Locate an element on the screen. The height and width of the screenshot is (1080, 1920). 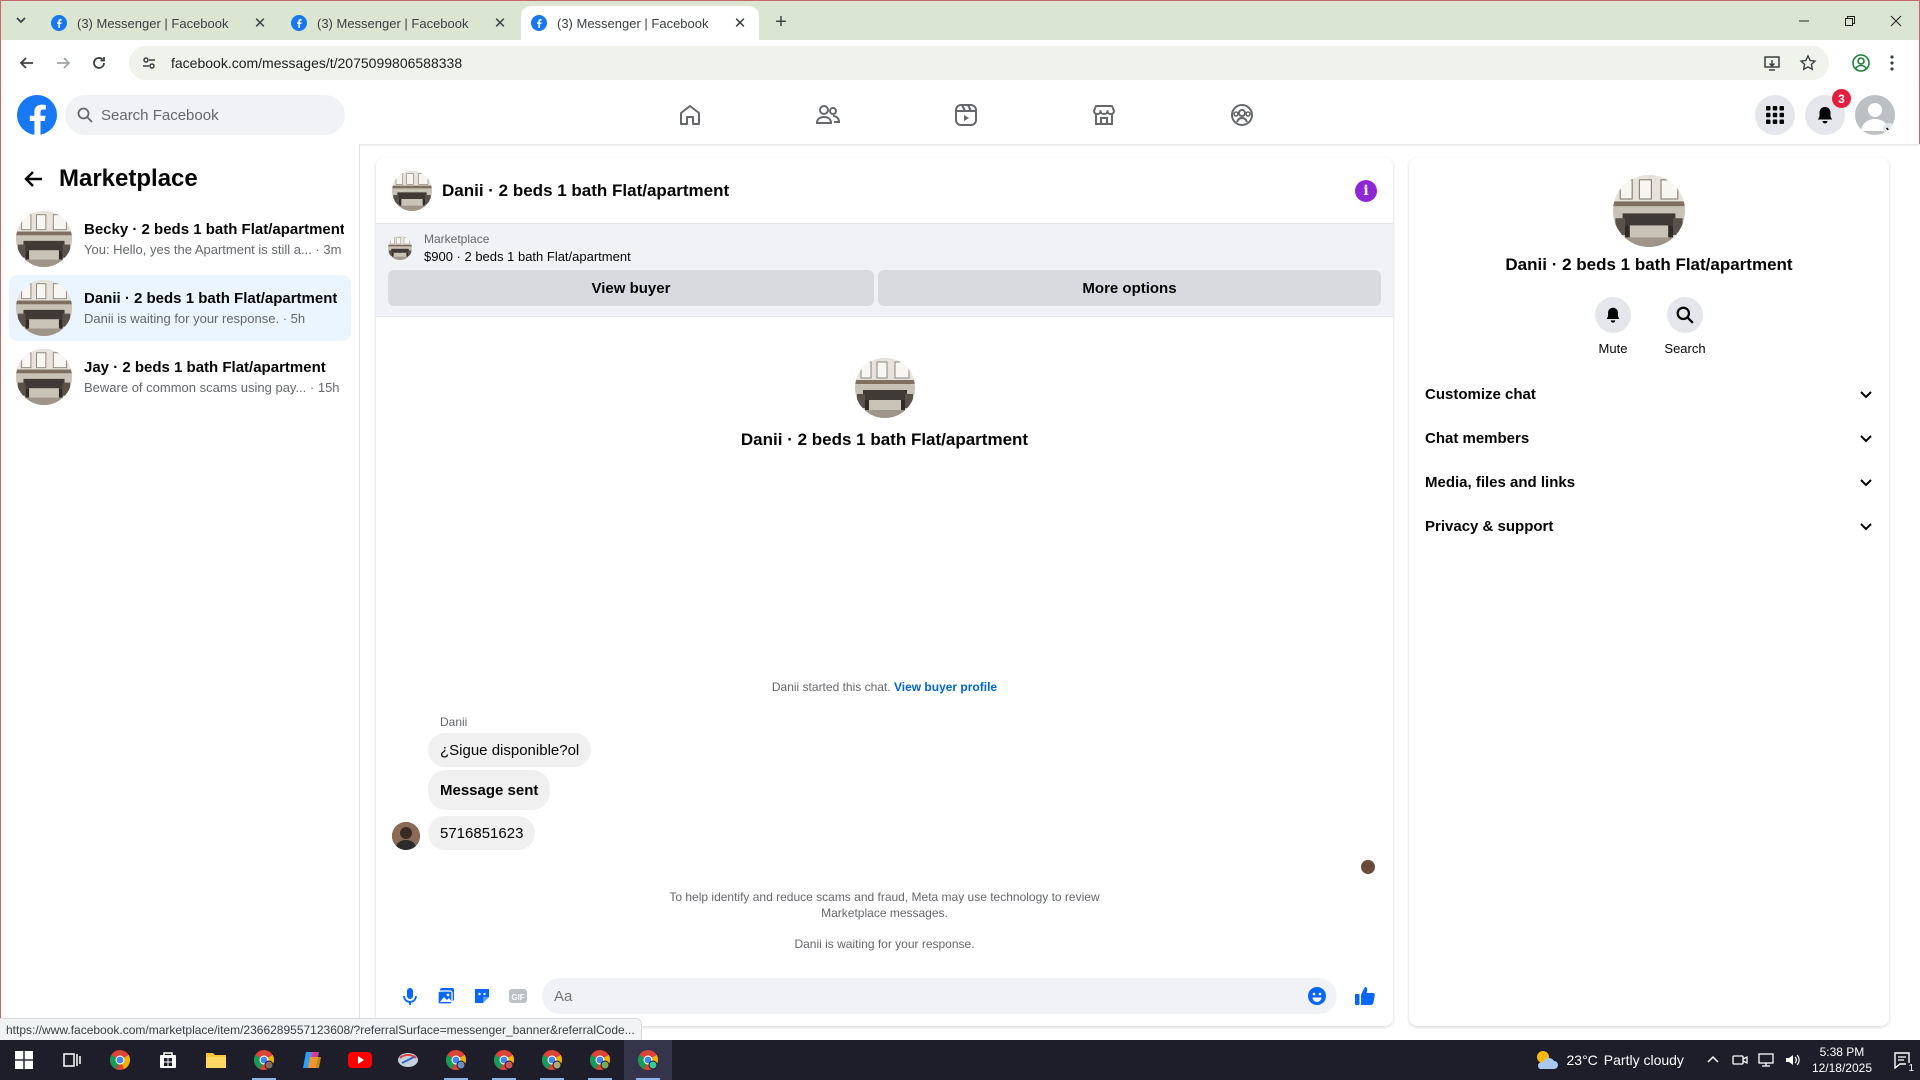
marketplace-icon is located at coordinates (1104, 115).